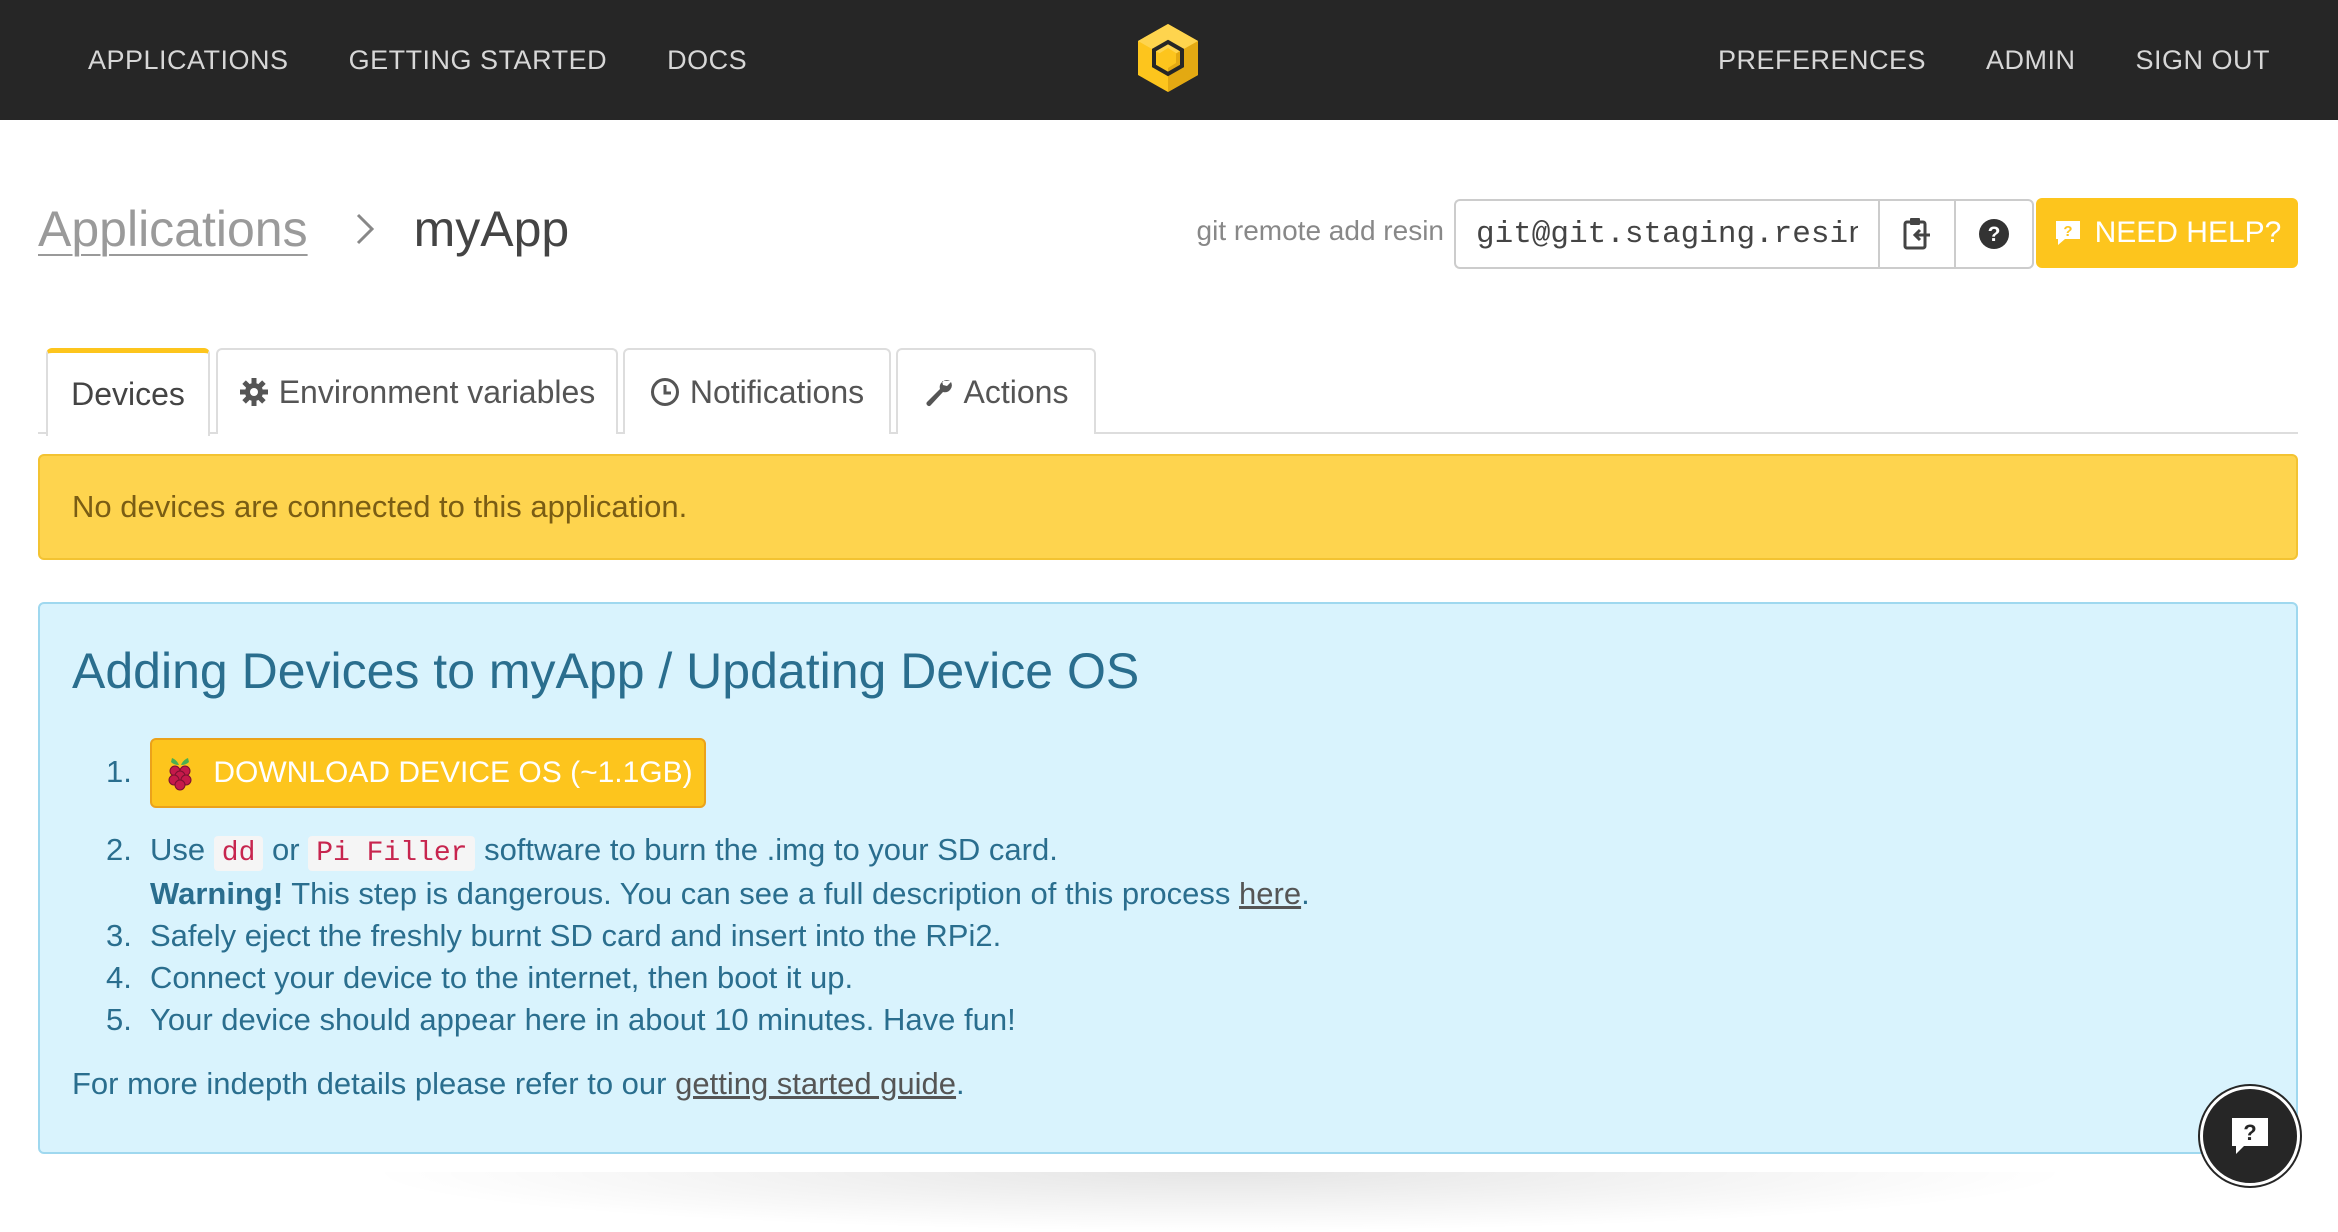  Describe the element at coordinates (119, 771) in the screenshot. I see `step-number-1: 1.` at that location.